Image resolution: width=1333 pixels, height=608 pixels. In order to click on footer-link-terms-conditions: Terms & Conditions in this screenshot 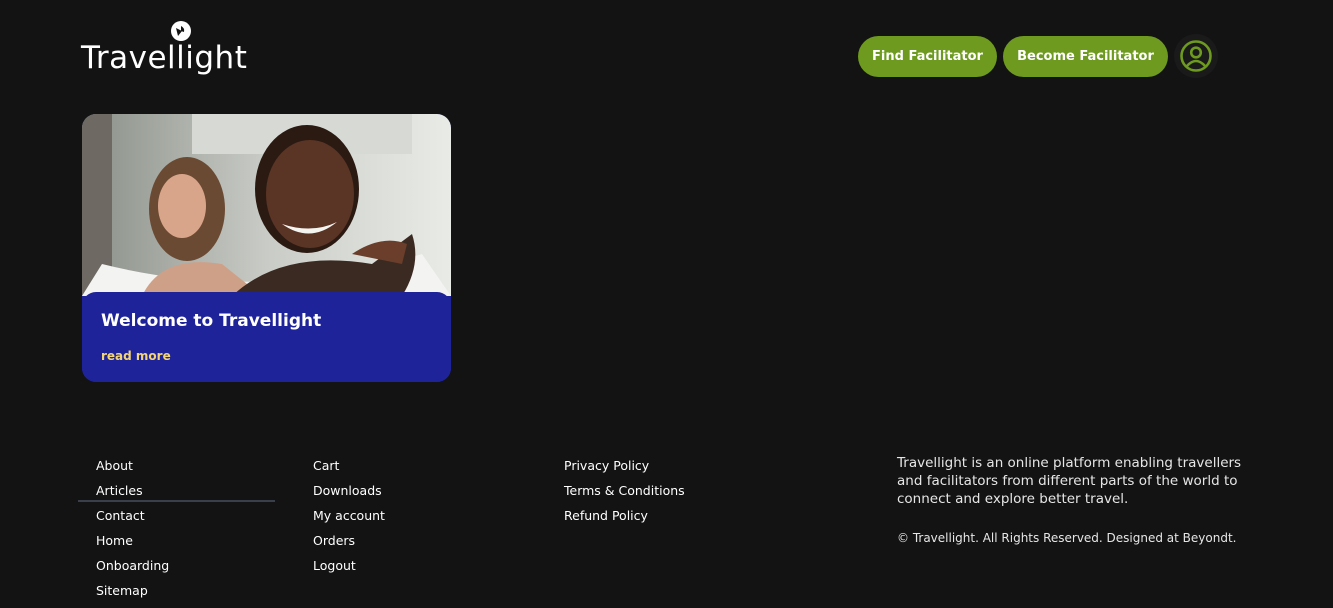, I will do `click(624, 495)`.